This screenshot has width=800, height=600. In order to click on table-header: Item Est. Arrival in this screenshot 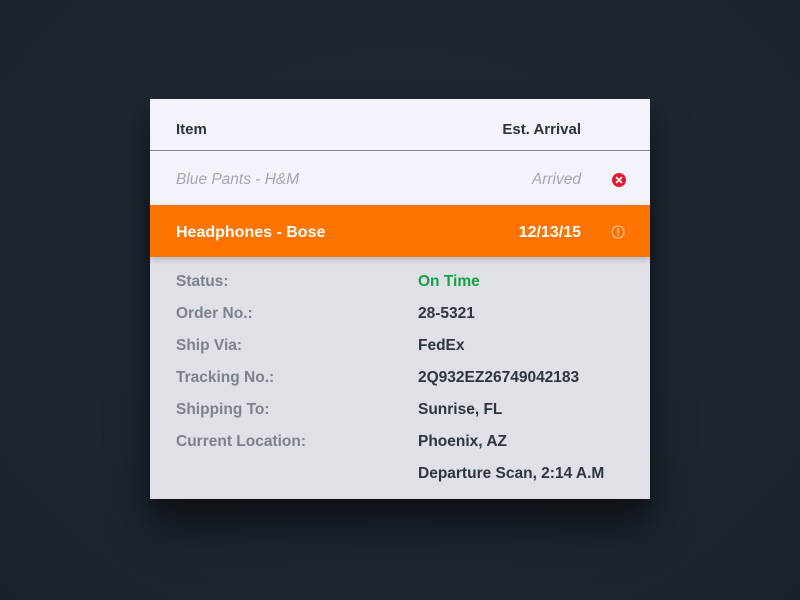, I will do `click(400, 125)`.